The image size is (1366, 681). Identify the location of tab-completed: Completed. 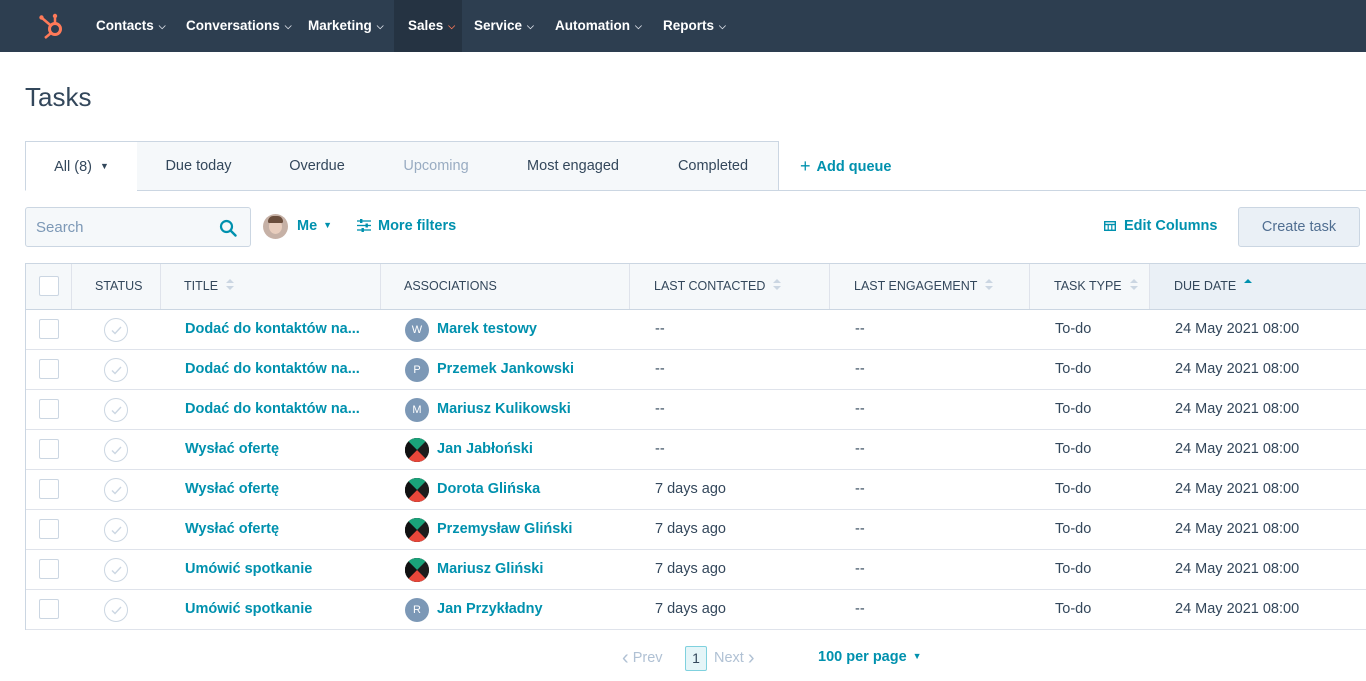
(713, 166).